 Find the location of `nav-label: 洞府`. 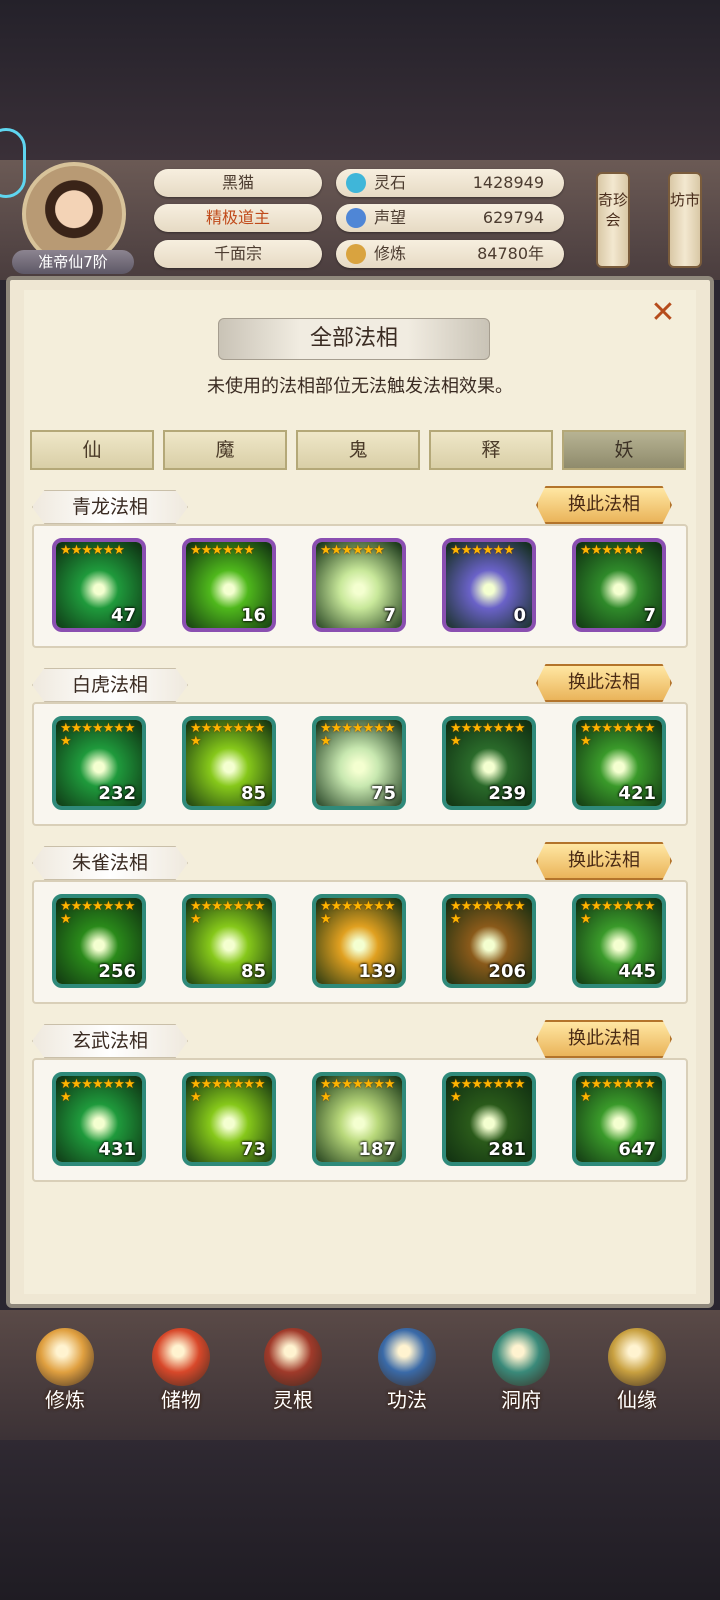

nav-label: 洞府 is located at coordinates (521, 1400).